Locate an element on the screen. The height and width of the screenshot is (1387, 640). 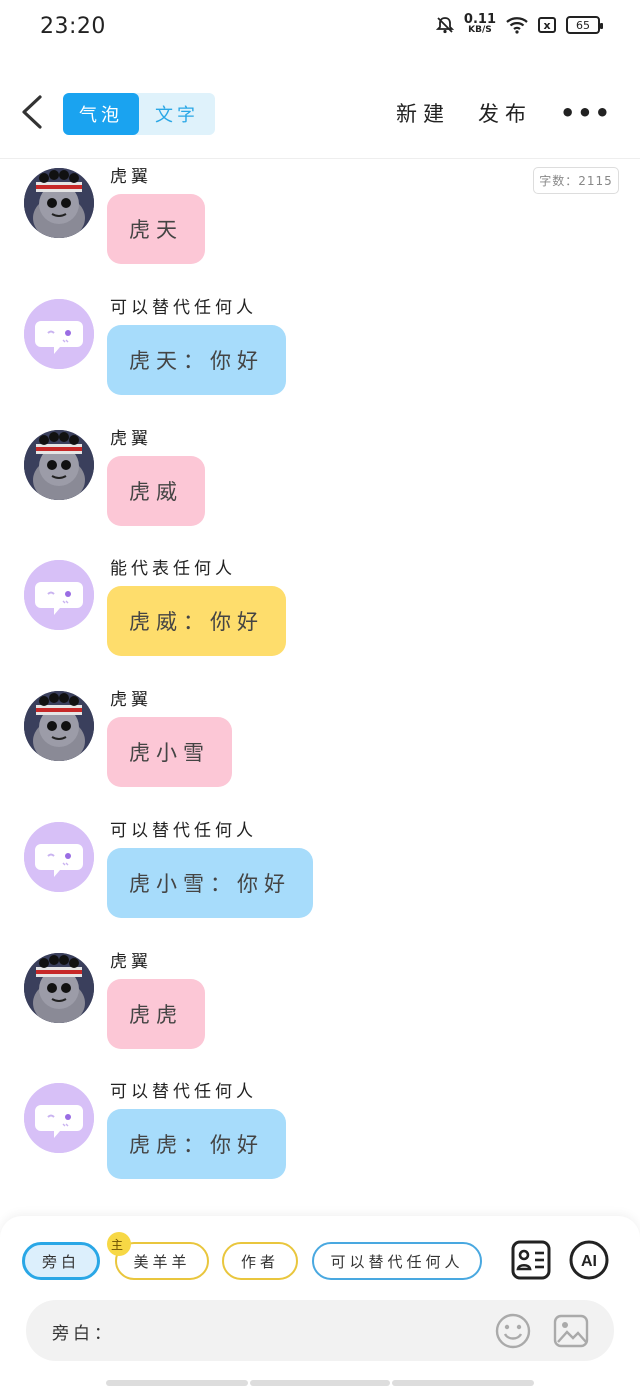
more-icon: ••• is located at coordinates (586, 113).